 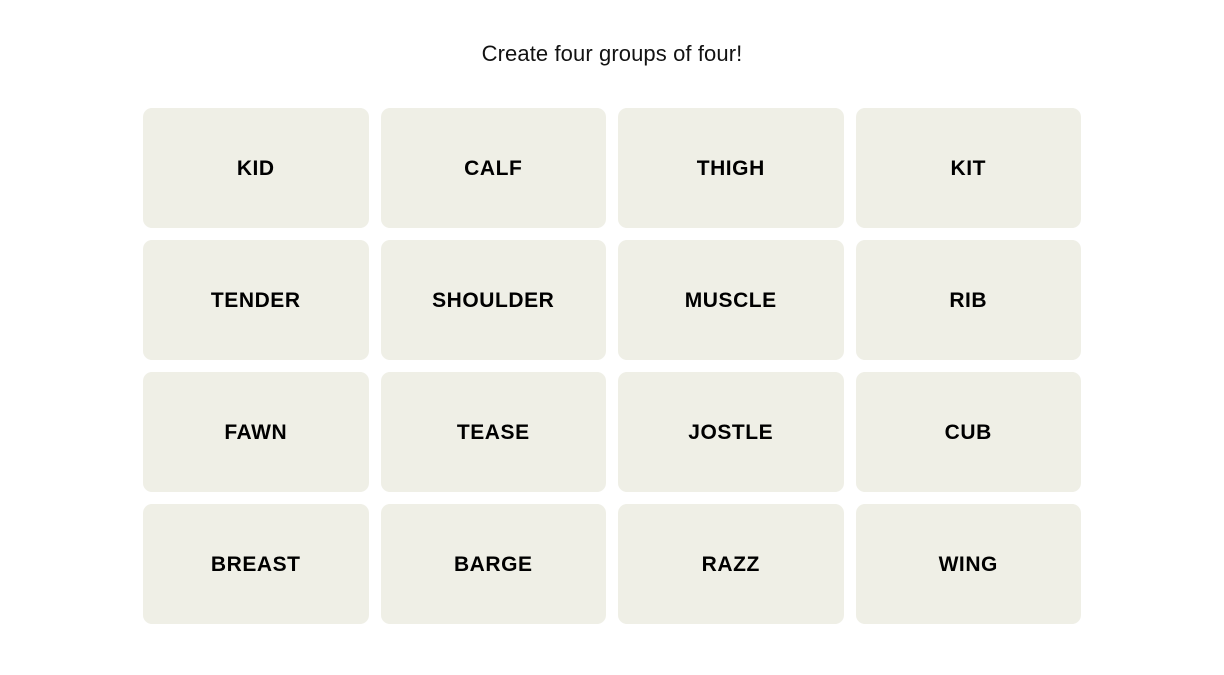 I want to click on word-tile: WING, so click(x=968, y=564).